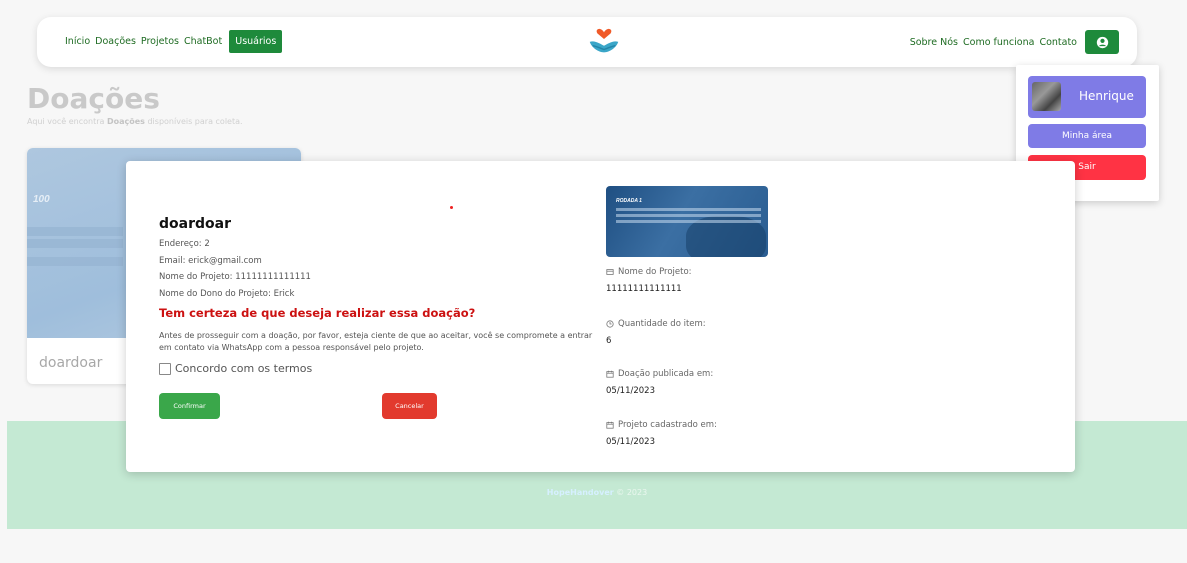 Image resolution: width=1187 pixels, height=563 pixels. Describe the element at coordinates (227, 294) in the screenshot. I see `modal-project-owner: Nome do Dono do Projeto: Erick` at that location.